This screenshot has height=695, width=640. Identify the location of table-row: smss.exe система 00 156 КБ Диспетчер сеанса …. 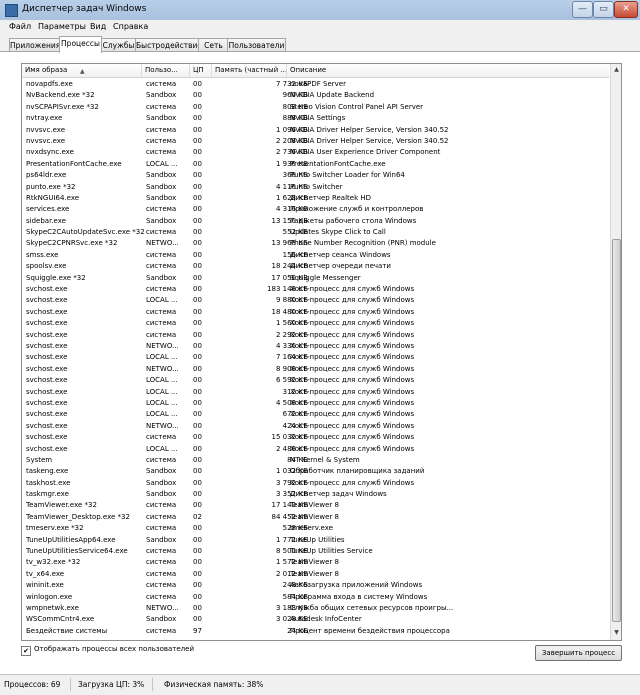
(315, 255).